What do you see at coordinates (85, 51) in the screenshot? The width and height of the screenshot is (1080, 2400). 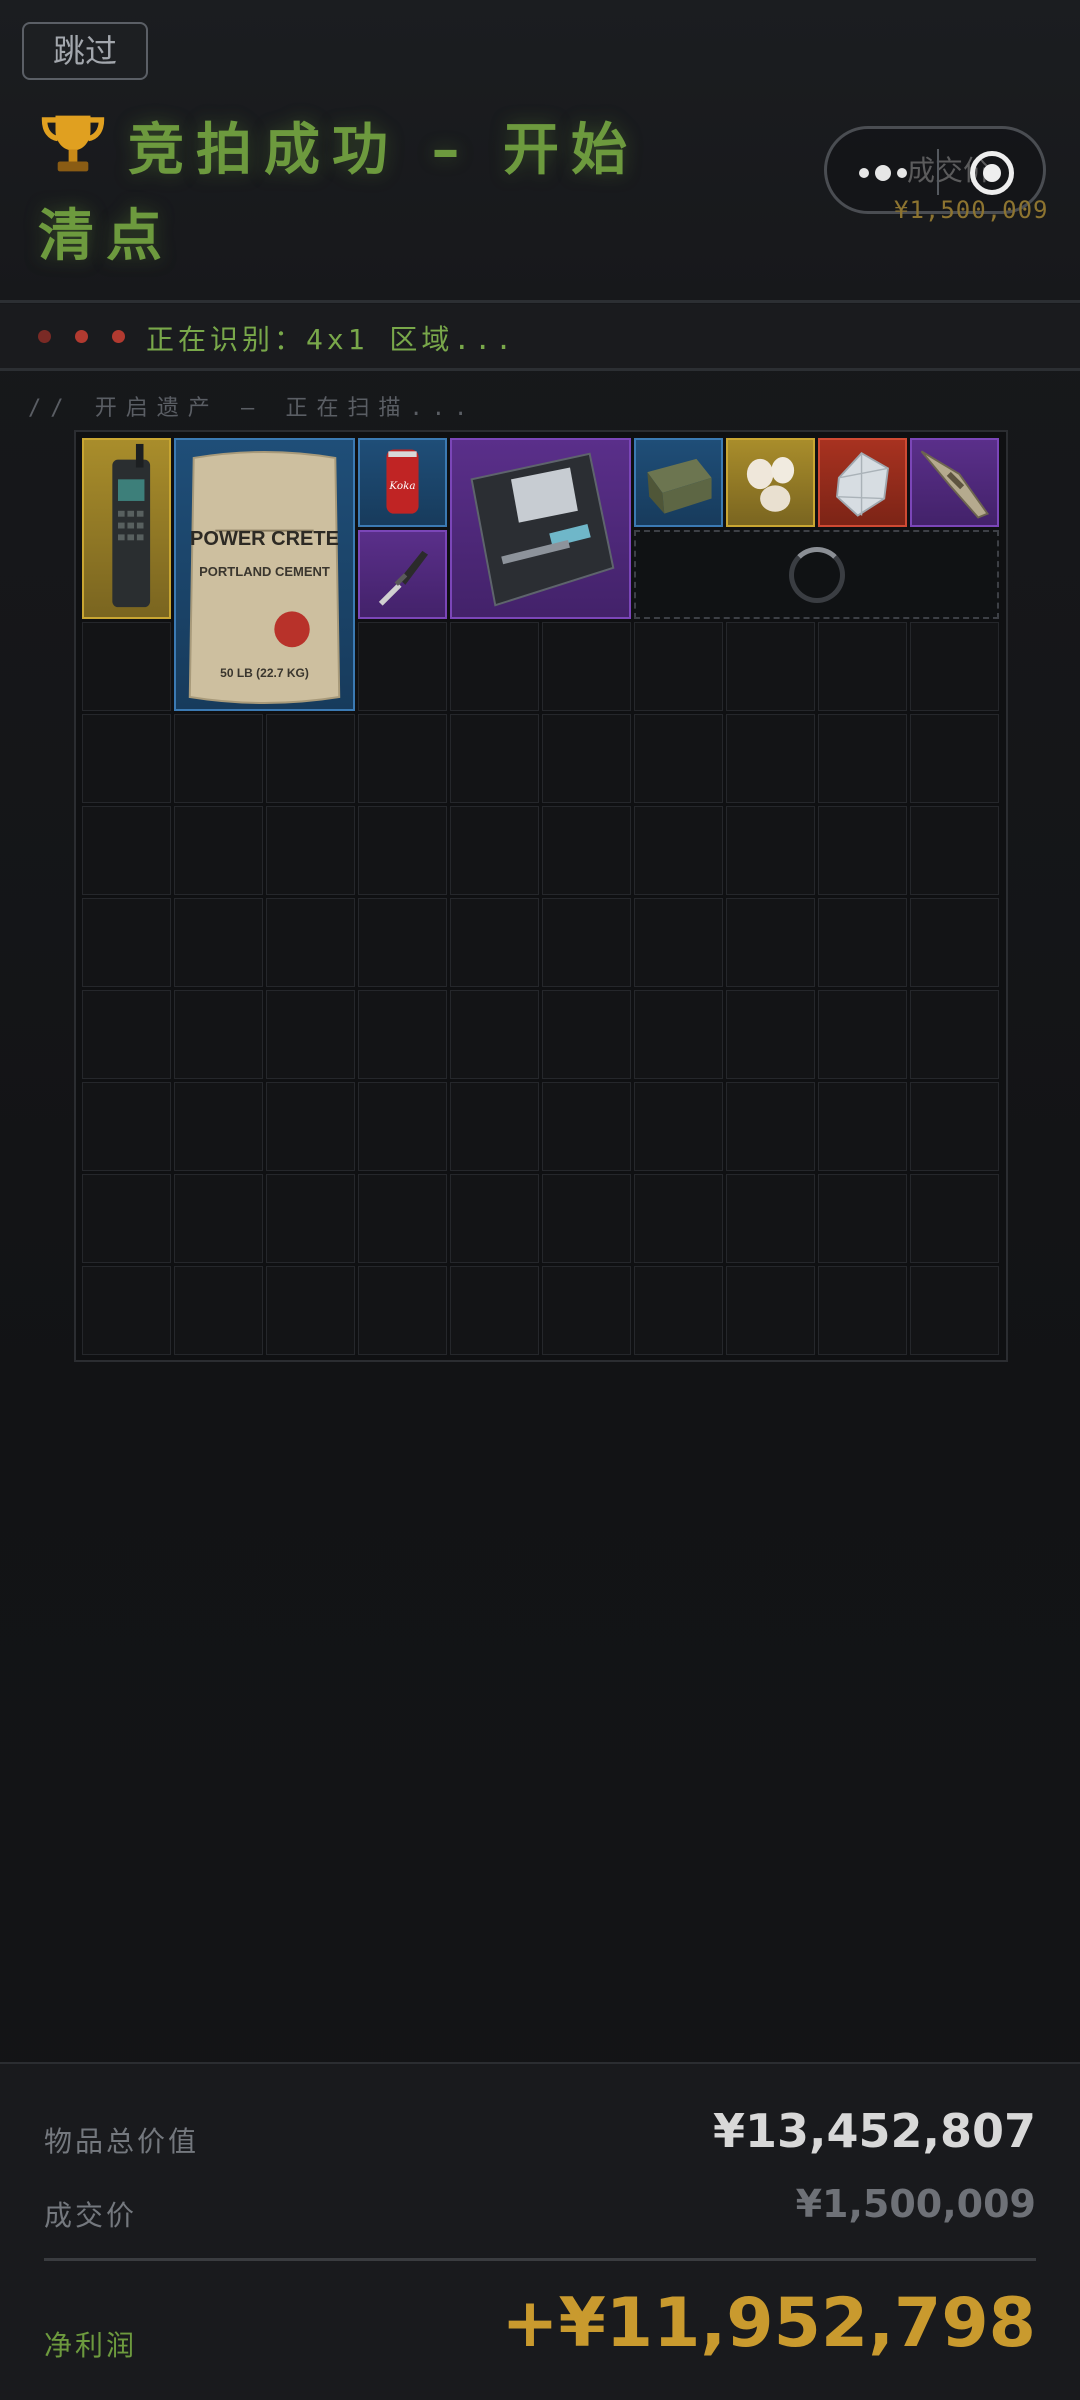 I see `skip-button: 跳过` at bounding box center [85, 51].